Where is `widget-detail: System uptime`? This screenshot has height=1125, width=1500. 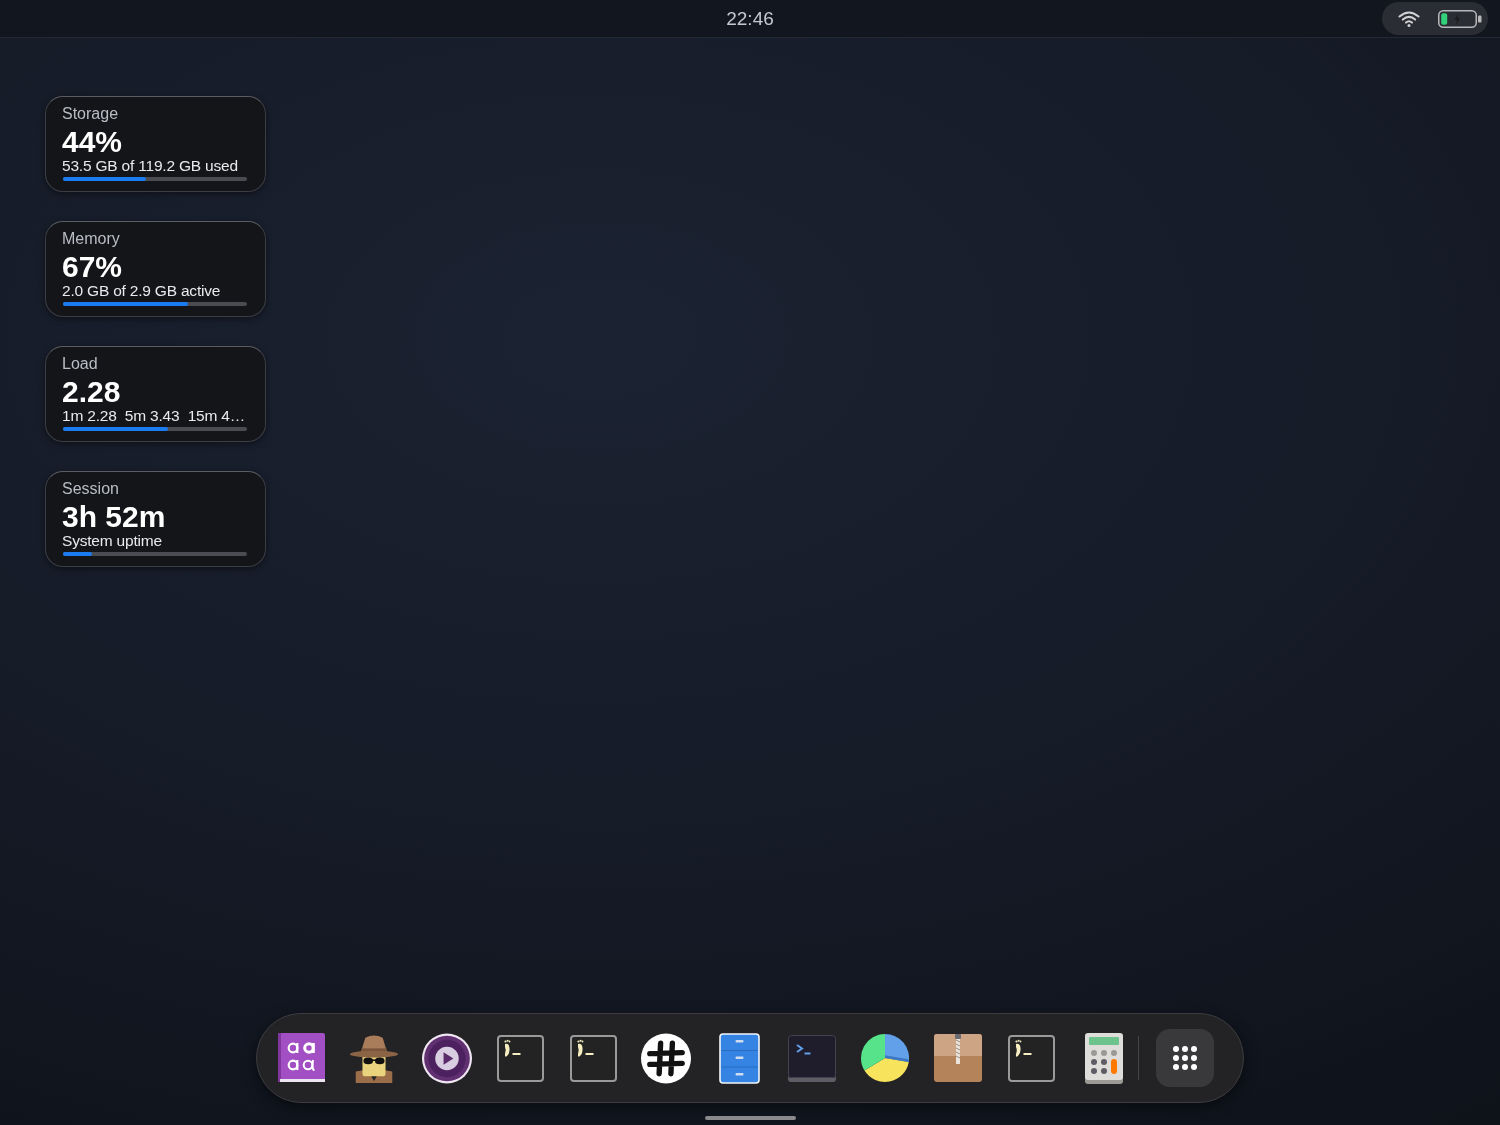 widget-detail: System uptime is located at coordinates (112, 541).